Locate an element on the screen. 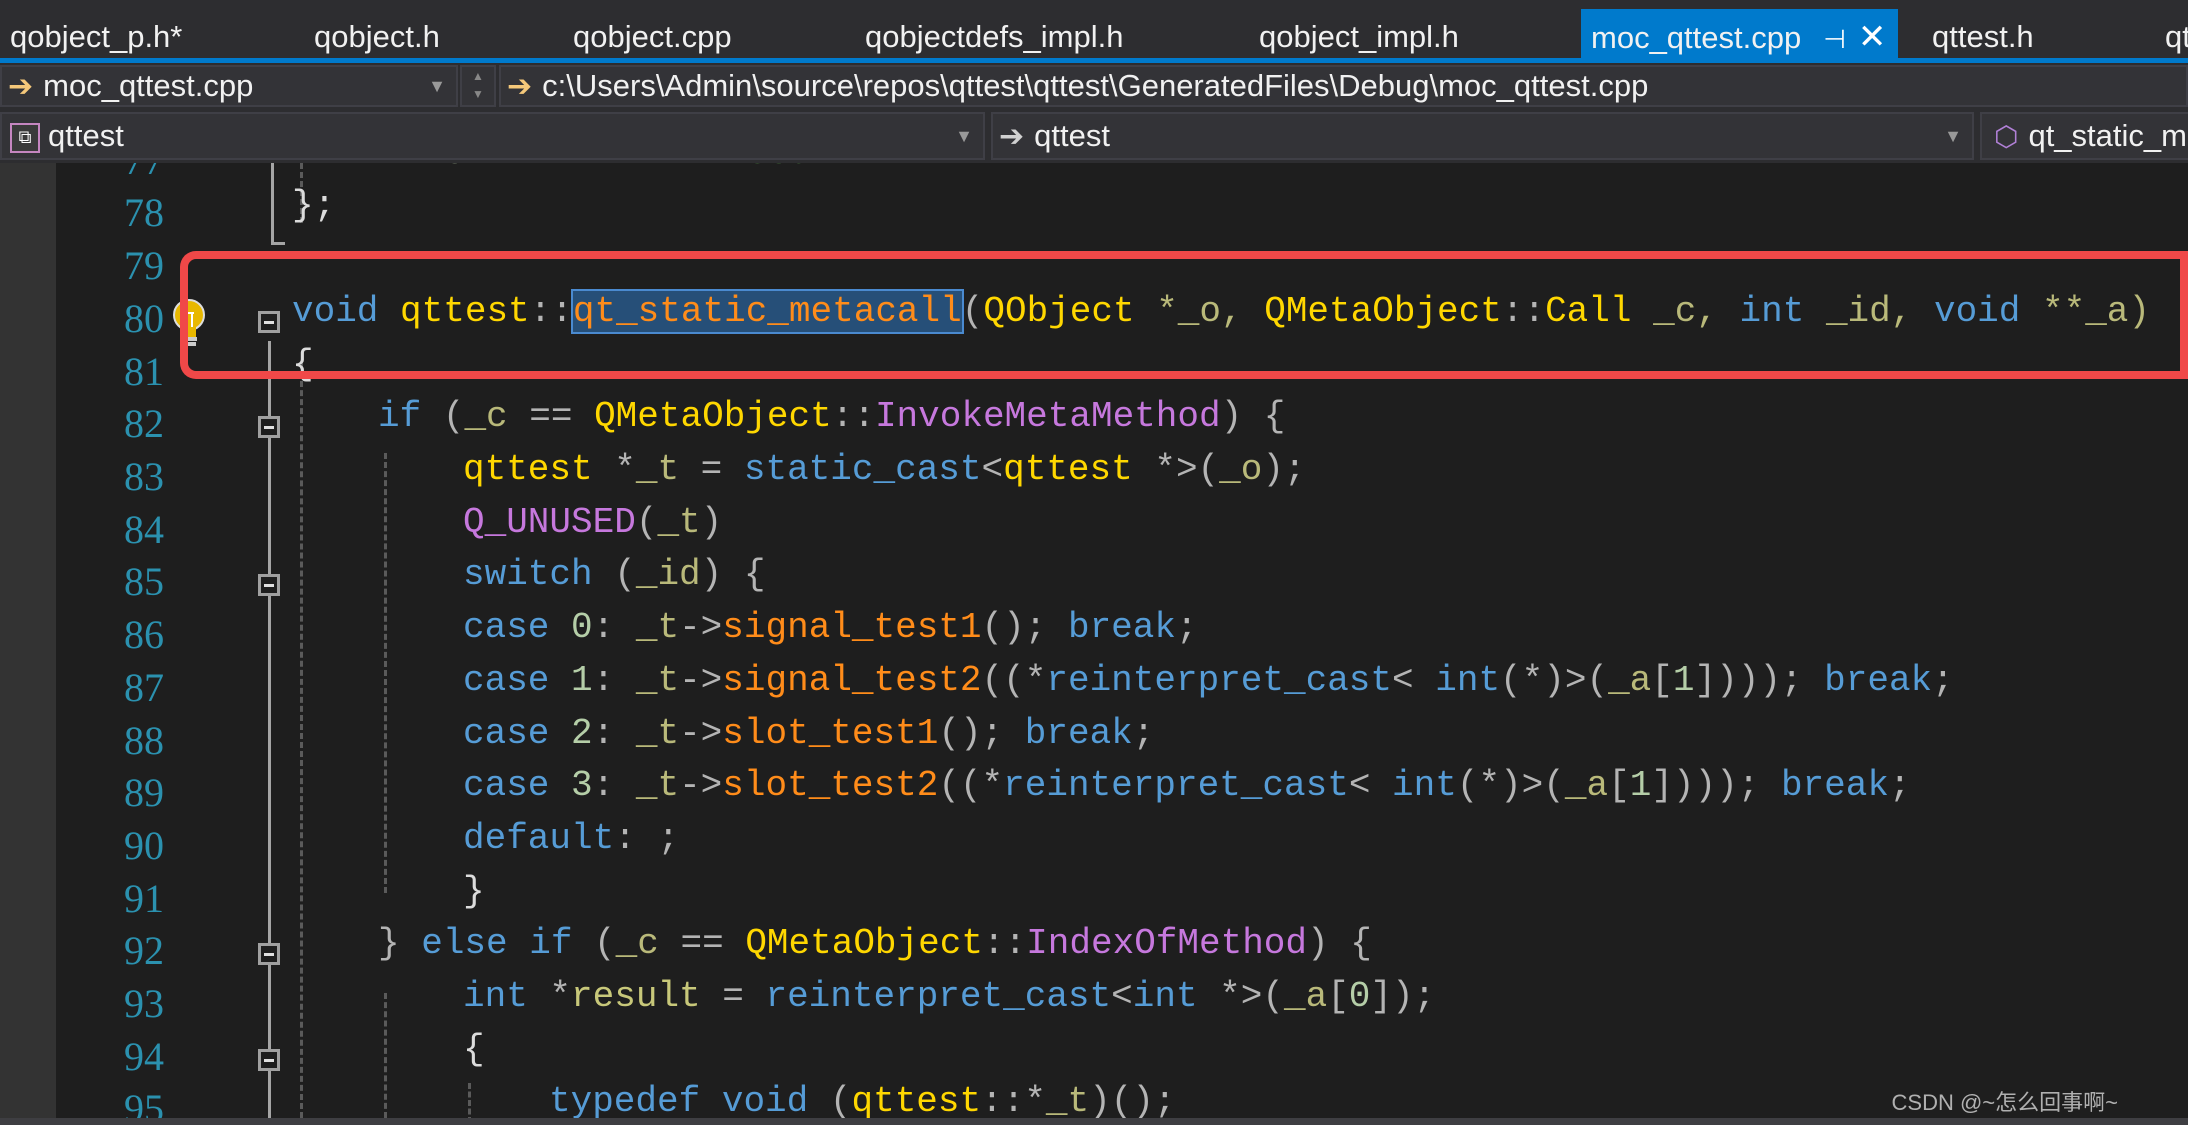 This screenshot has width=2188, height=1125. line-number: 93 is located at coordinates (144, 1003).